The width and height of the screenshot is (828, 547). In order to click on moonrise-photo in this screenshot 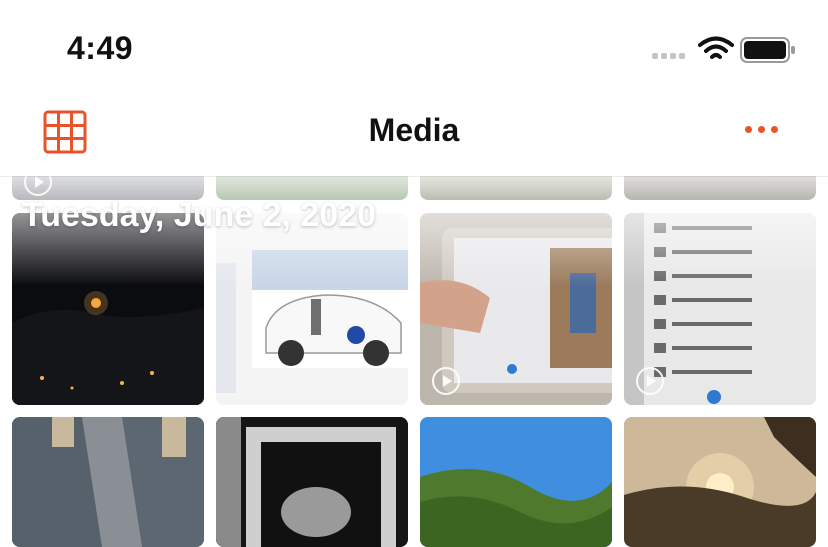, I will do `click(108, 309)`.